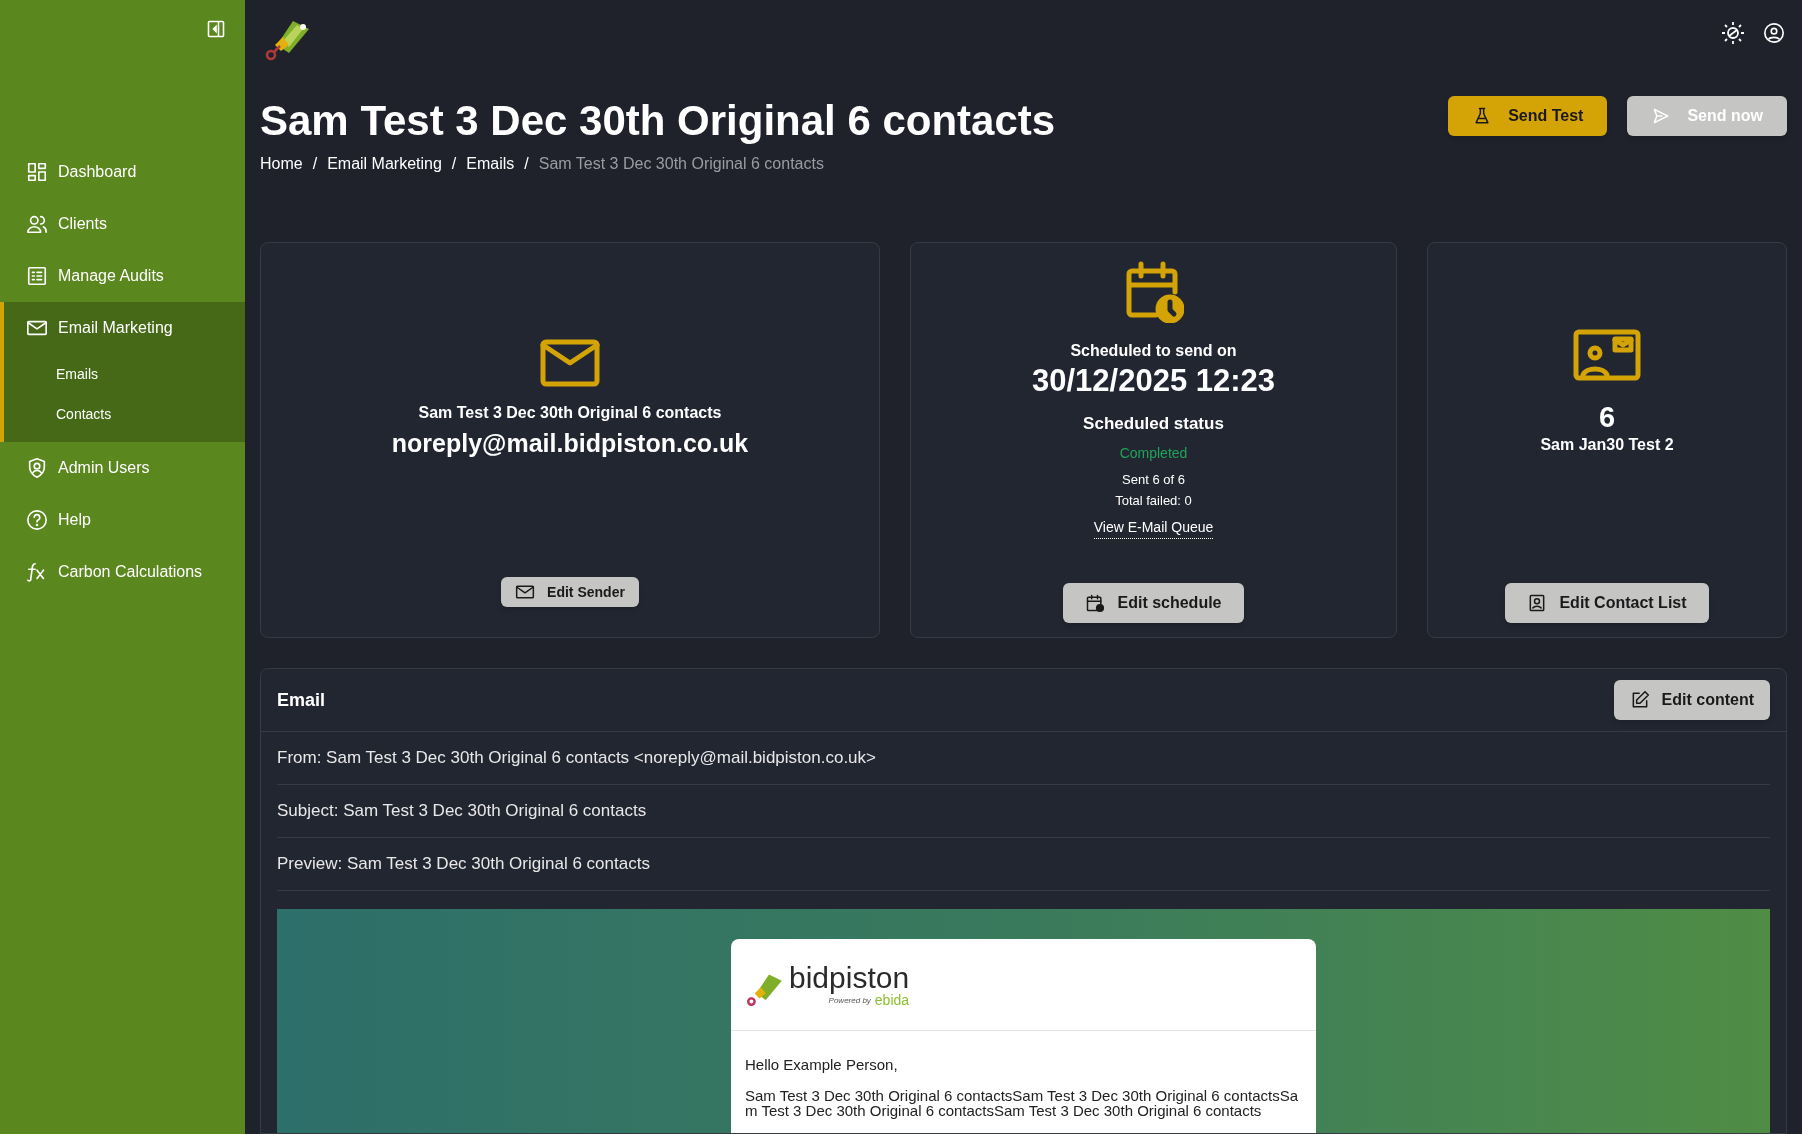 The width and height of the screenshot is (1802, 1134). Describe the element at coordinates (1607, 417) in the screenshot. I see `contact-count: 6` at that location.